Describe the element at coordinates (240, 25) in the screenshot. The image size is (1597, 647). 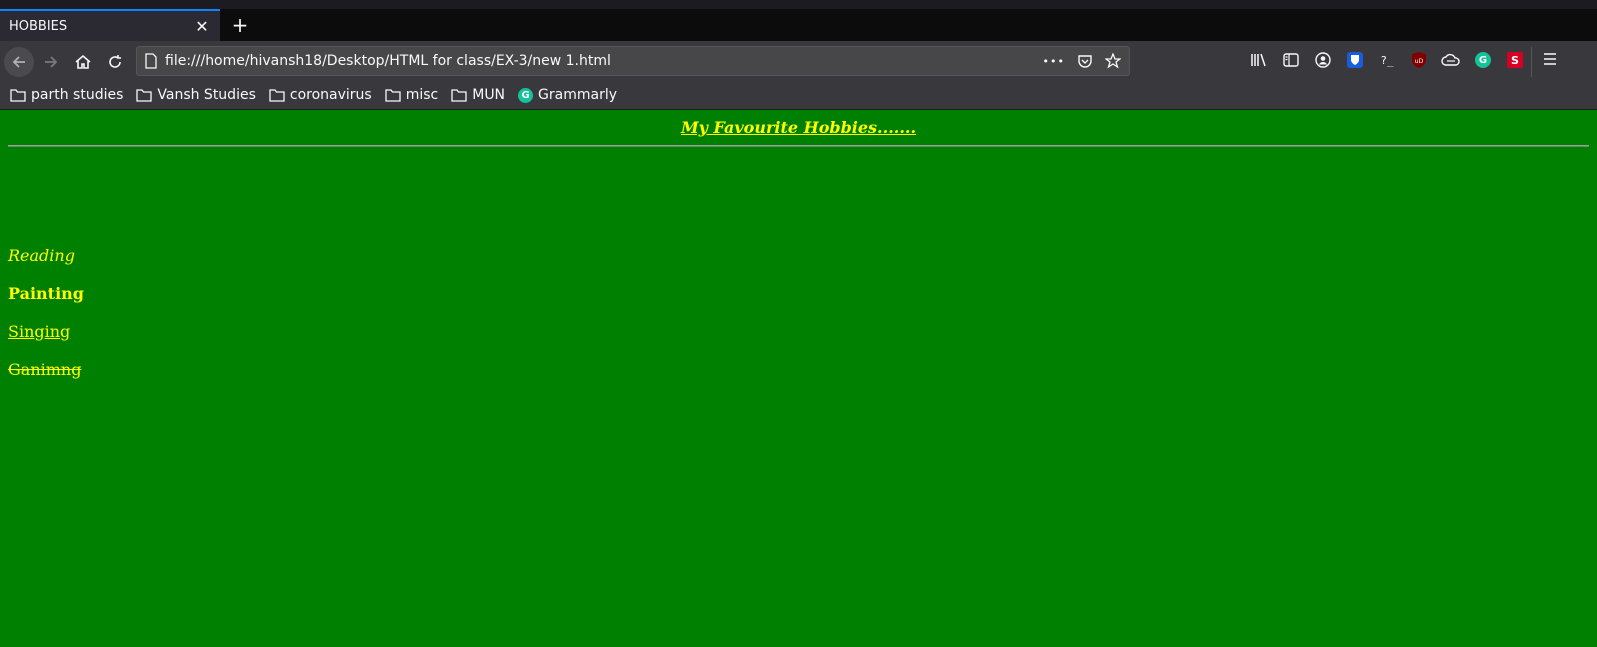
I see `new-tab-button: +` at that location.